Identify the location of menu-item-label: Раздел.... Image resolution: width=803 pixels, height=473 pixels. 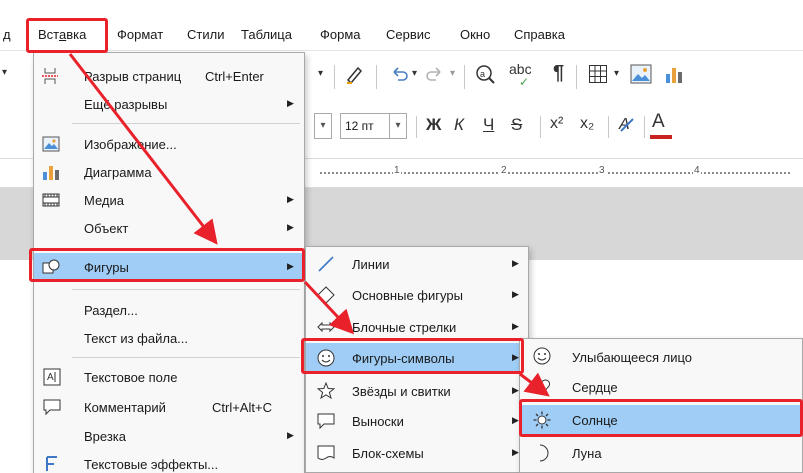
(111, 310).